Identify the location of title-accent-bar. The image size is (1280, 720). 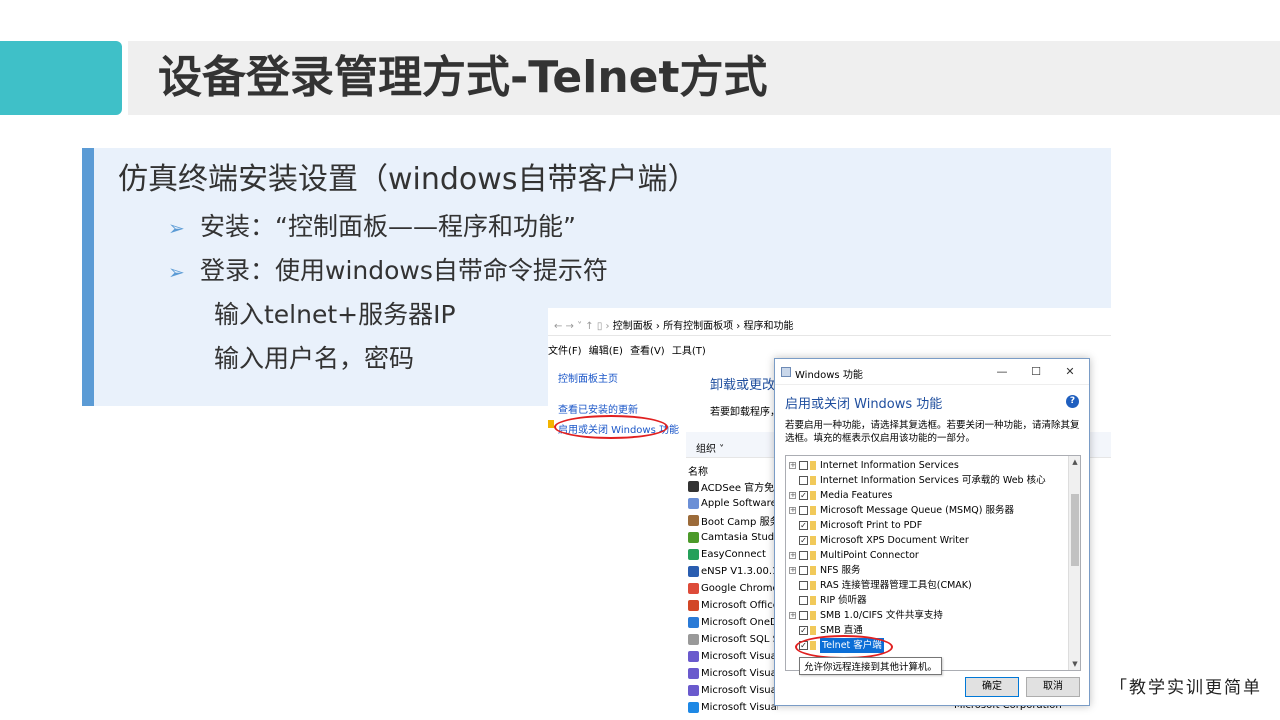
(61, 78).